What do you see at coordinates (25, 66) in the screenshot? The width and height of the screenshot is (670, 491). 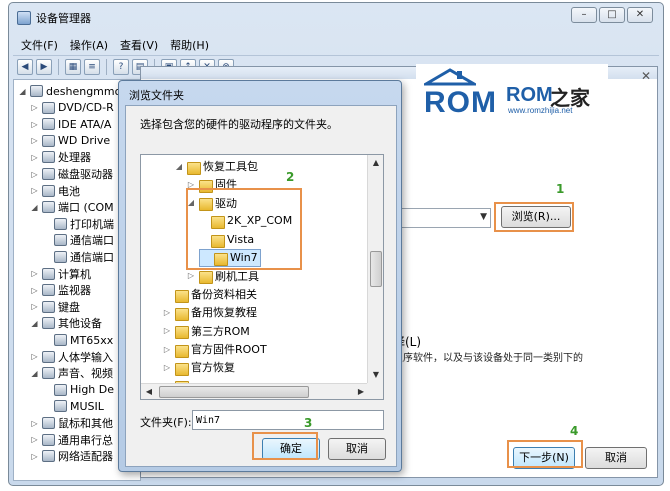 I see `back-icon: ◀` at bounding box center [25, 66].